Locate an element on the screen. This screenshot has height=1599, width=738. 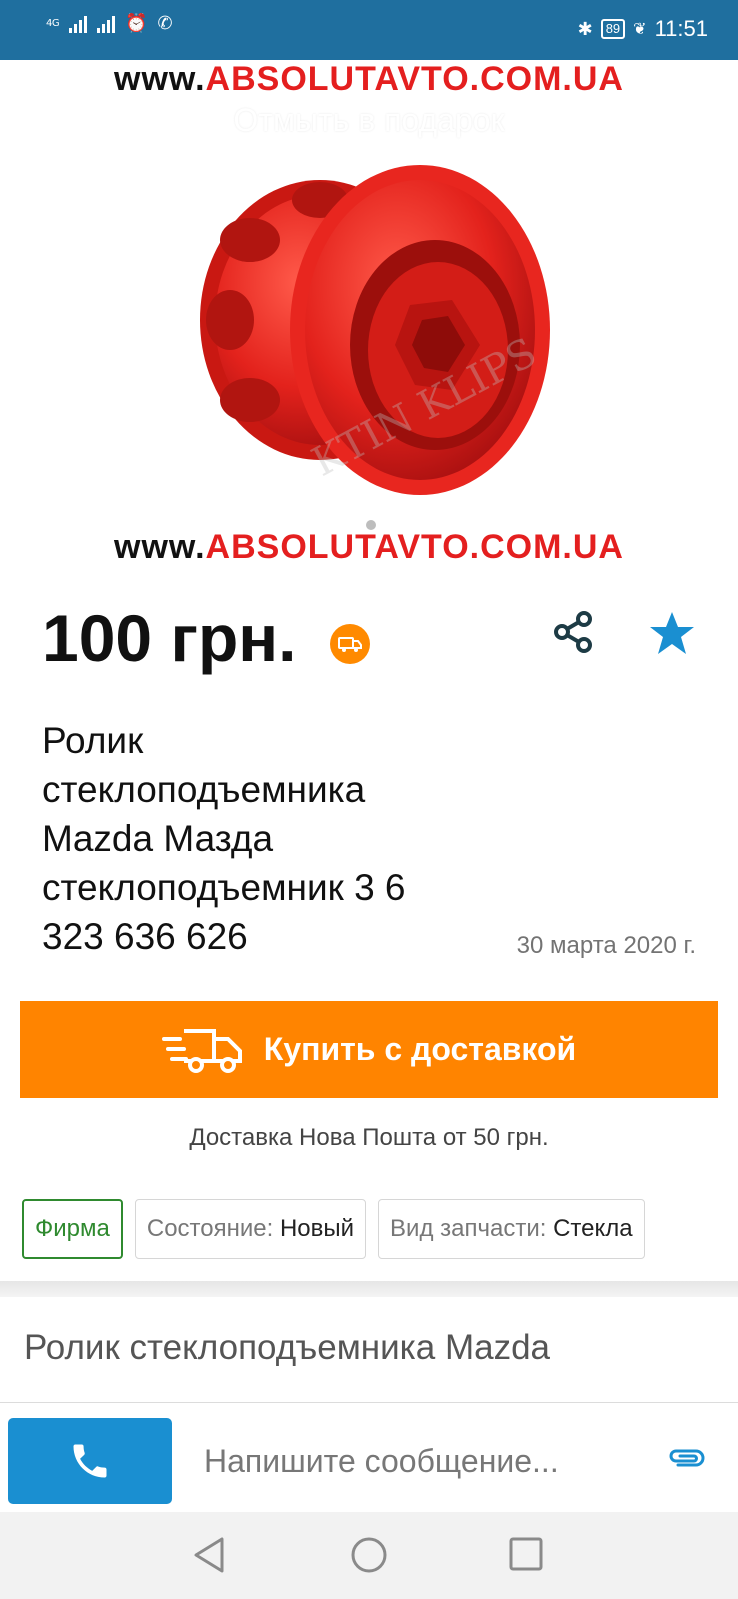
buy-with-delivery-button: Купить с доставкой is located at coordinates (369, 1049).